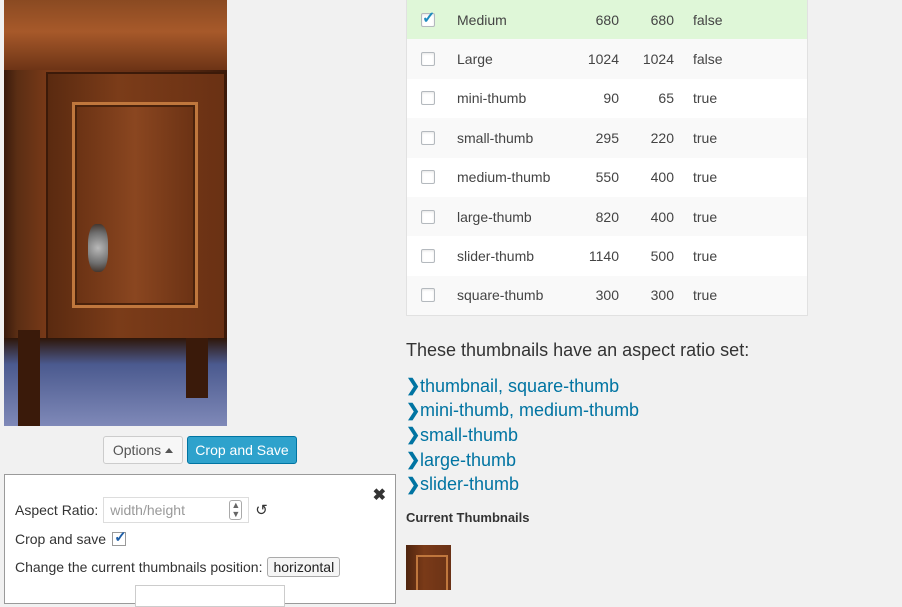 Image resolution: width=902 pixels, height=607 pixels. Describe the element at coordinates (494, 216) in the screenshot. I see `size-name: large-thumb` at that location.